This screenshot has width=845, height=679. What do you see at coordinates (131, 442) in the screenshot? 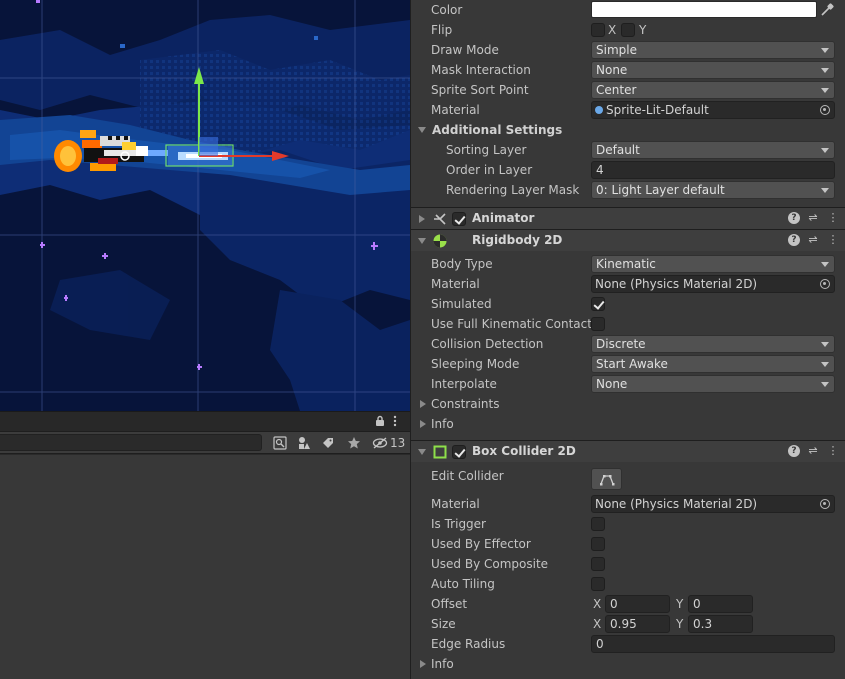
I see `search-input` at bounding box center [131, 442].